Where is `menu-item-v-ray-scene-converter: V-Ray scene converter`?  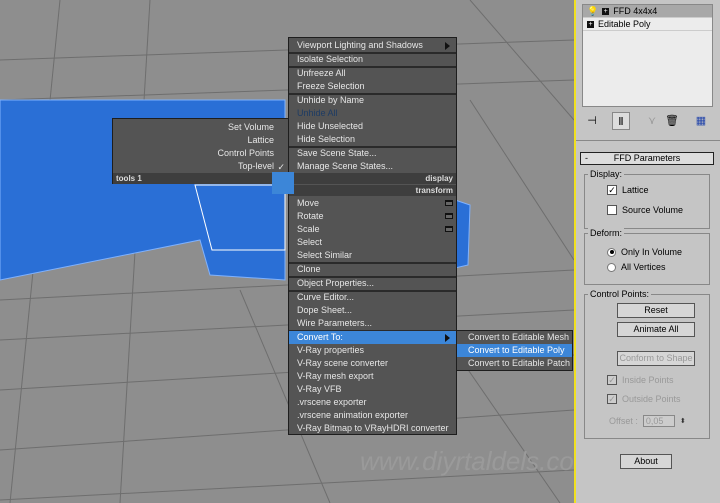
menu-item-v-ray-scene-converter: V-Ray scene converter is located at coordinates (372, 363).